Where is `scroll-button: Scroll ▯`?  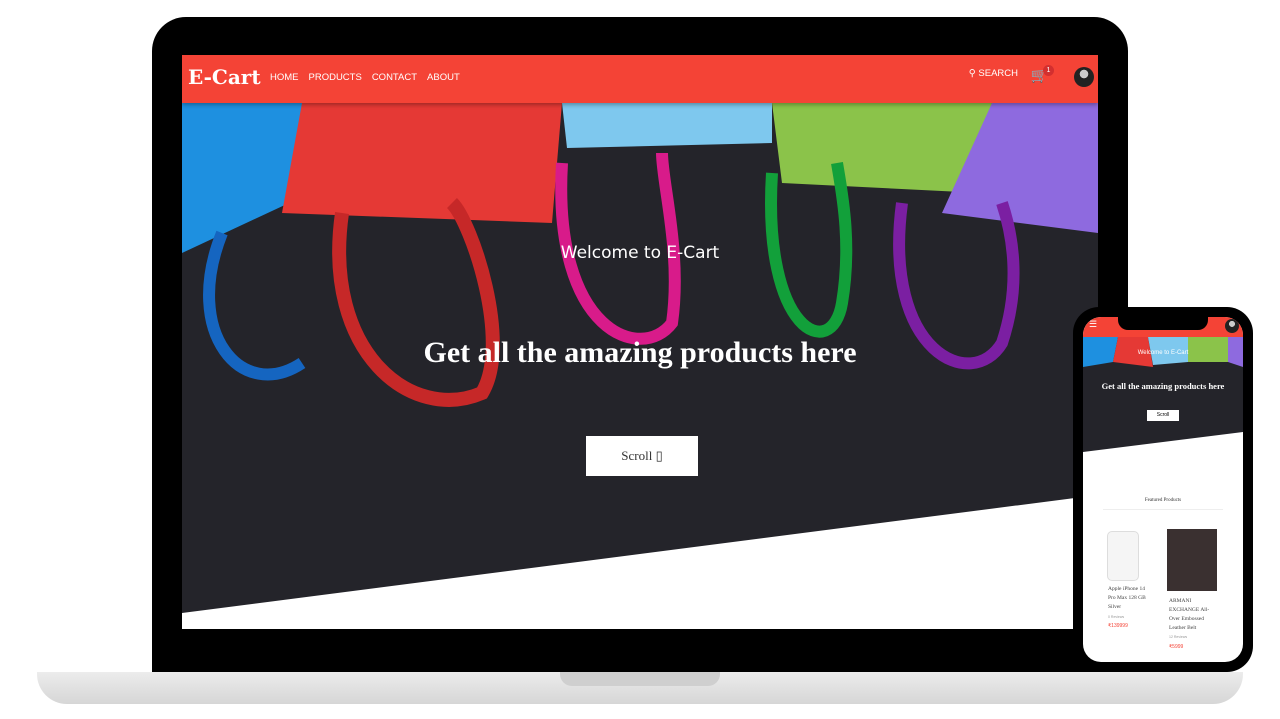
scroll-button: Scroll ▯ is located at coordinates (642, 456).